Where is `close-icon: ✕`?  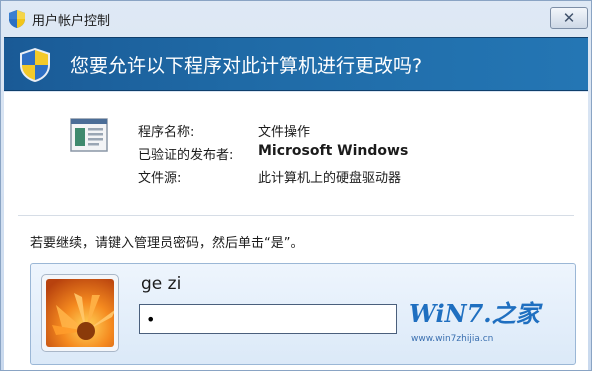
close-icon: ✕ is located at coordinates (569, 18).